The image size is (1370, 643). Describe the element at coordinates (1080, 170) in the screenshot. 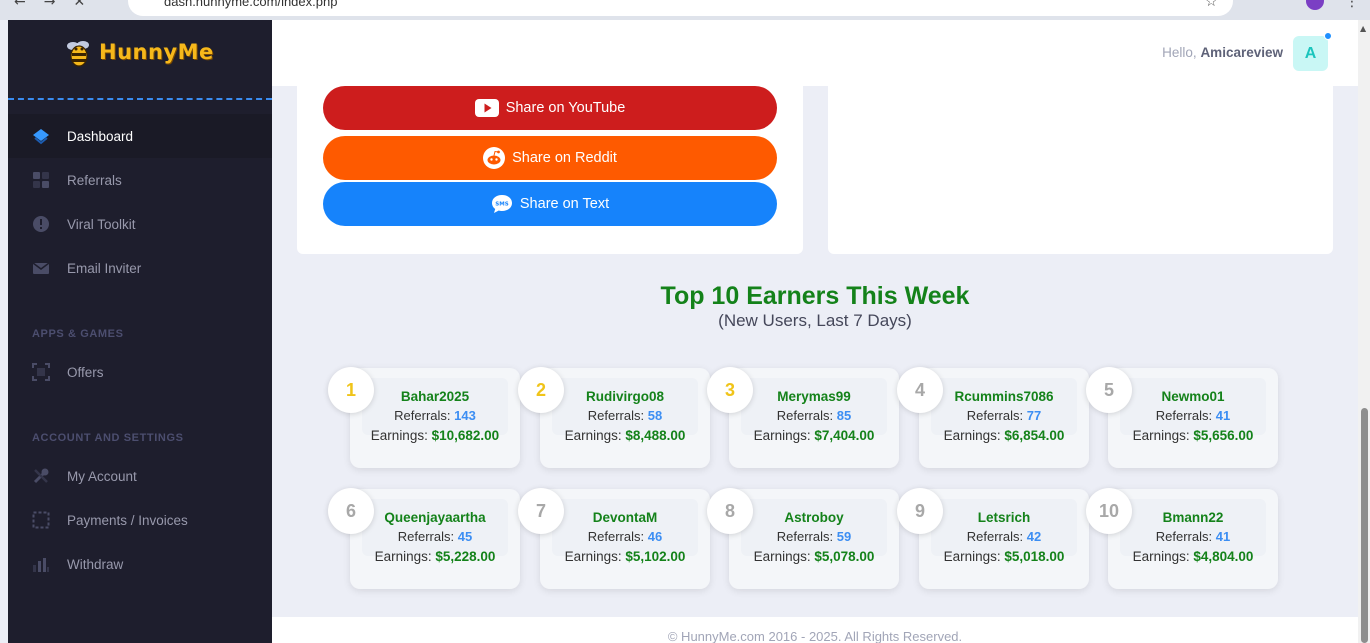

I see `info-card` at that location.